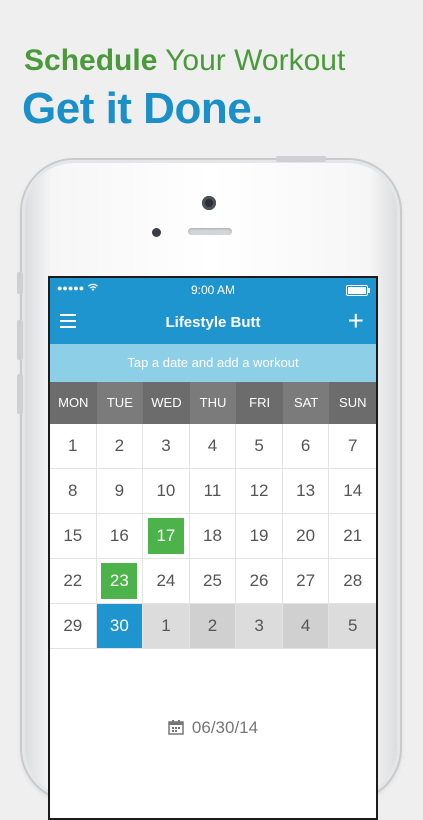 The height and width of the screenshot is (820, 423). Describe the element at coordinates (120, 626) in the screenshot. I see `calendar-day-today: 30` at that location.